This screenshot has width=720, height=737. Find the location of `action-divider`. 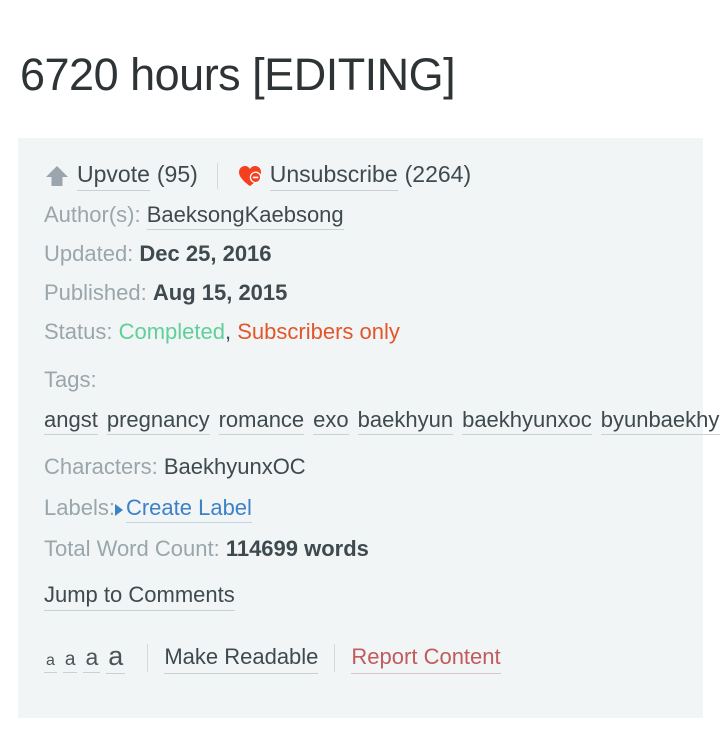

action-divider is located at coordinates (217, 176).